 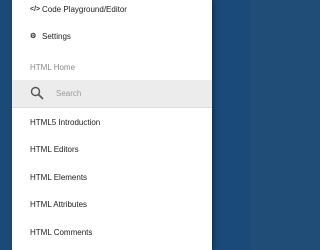 I want to click on menu-item-html5-introduction: HTML5 Introduction, so click(x=112, y=122).